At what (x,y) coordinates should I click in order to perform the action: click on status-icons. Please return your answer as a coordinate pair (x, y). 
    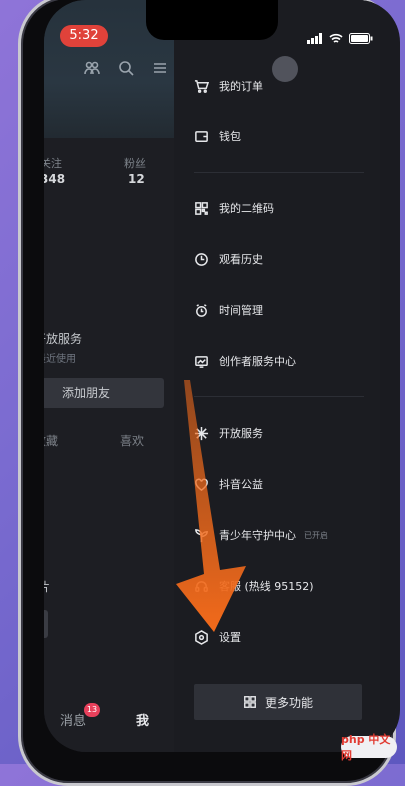
    Looking at the image, I should click on (340, 38).